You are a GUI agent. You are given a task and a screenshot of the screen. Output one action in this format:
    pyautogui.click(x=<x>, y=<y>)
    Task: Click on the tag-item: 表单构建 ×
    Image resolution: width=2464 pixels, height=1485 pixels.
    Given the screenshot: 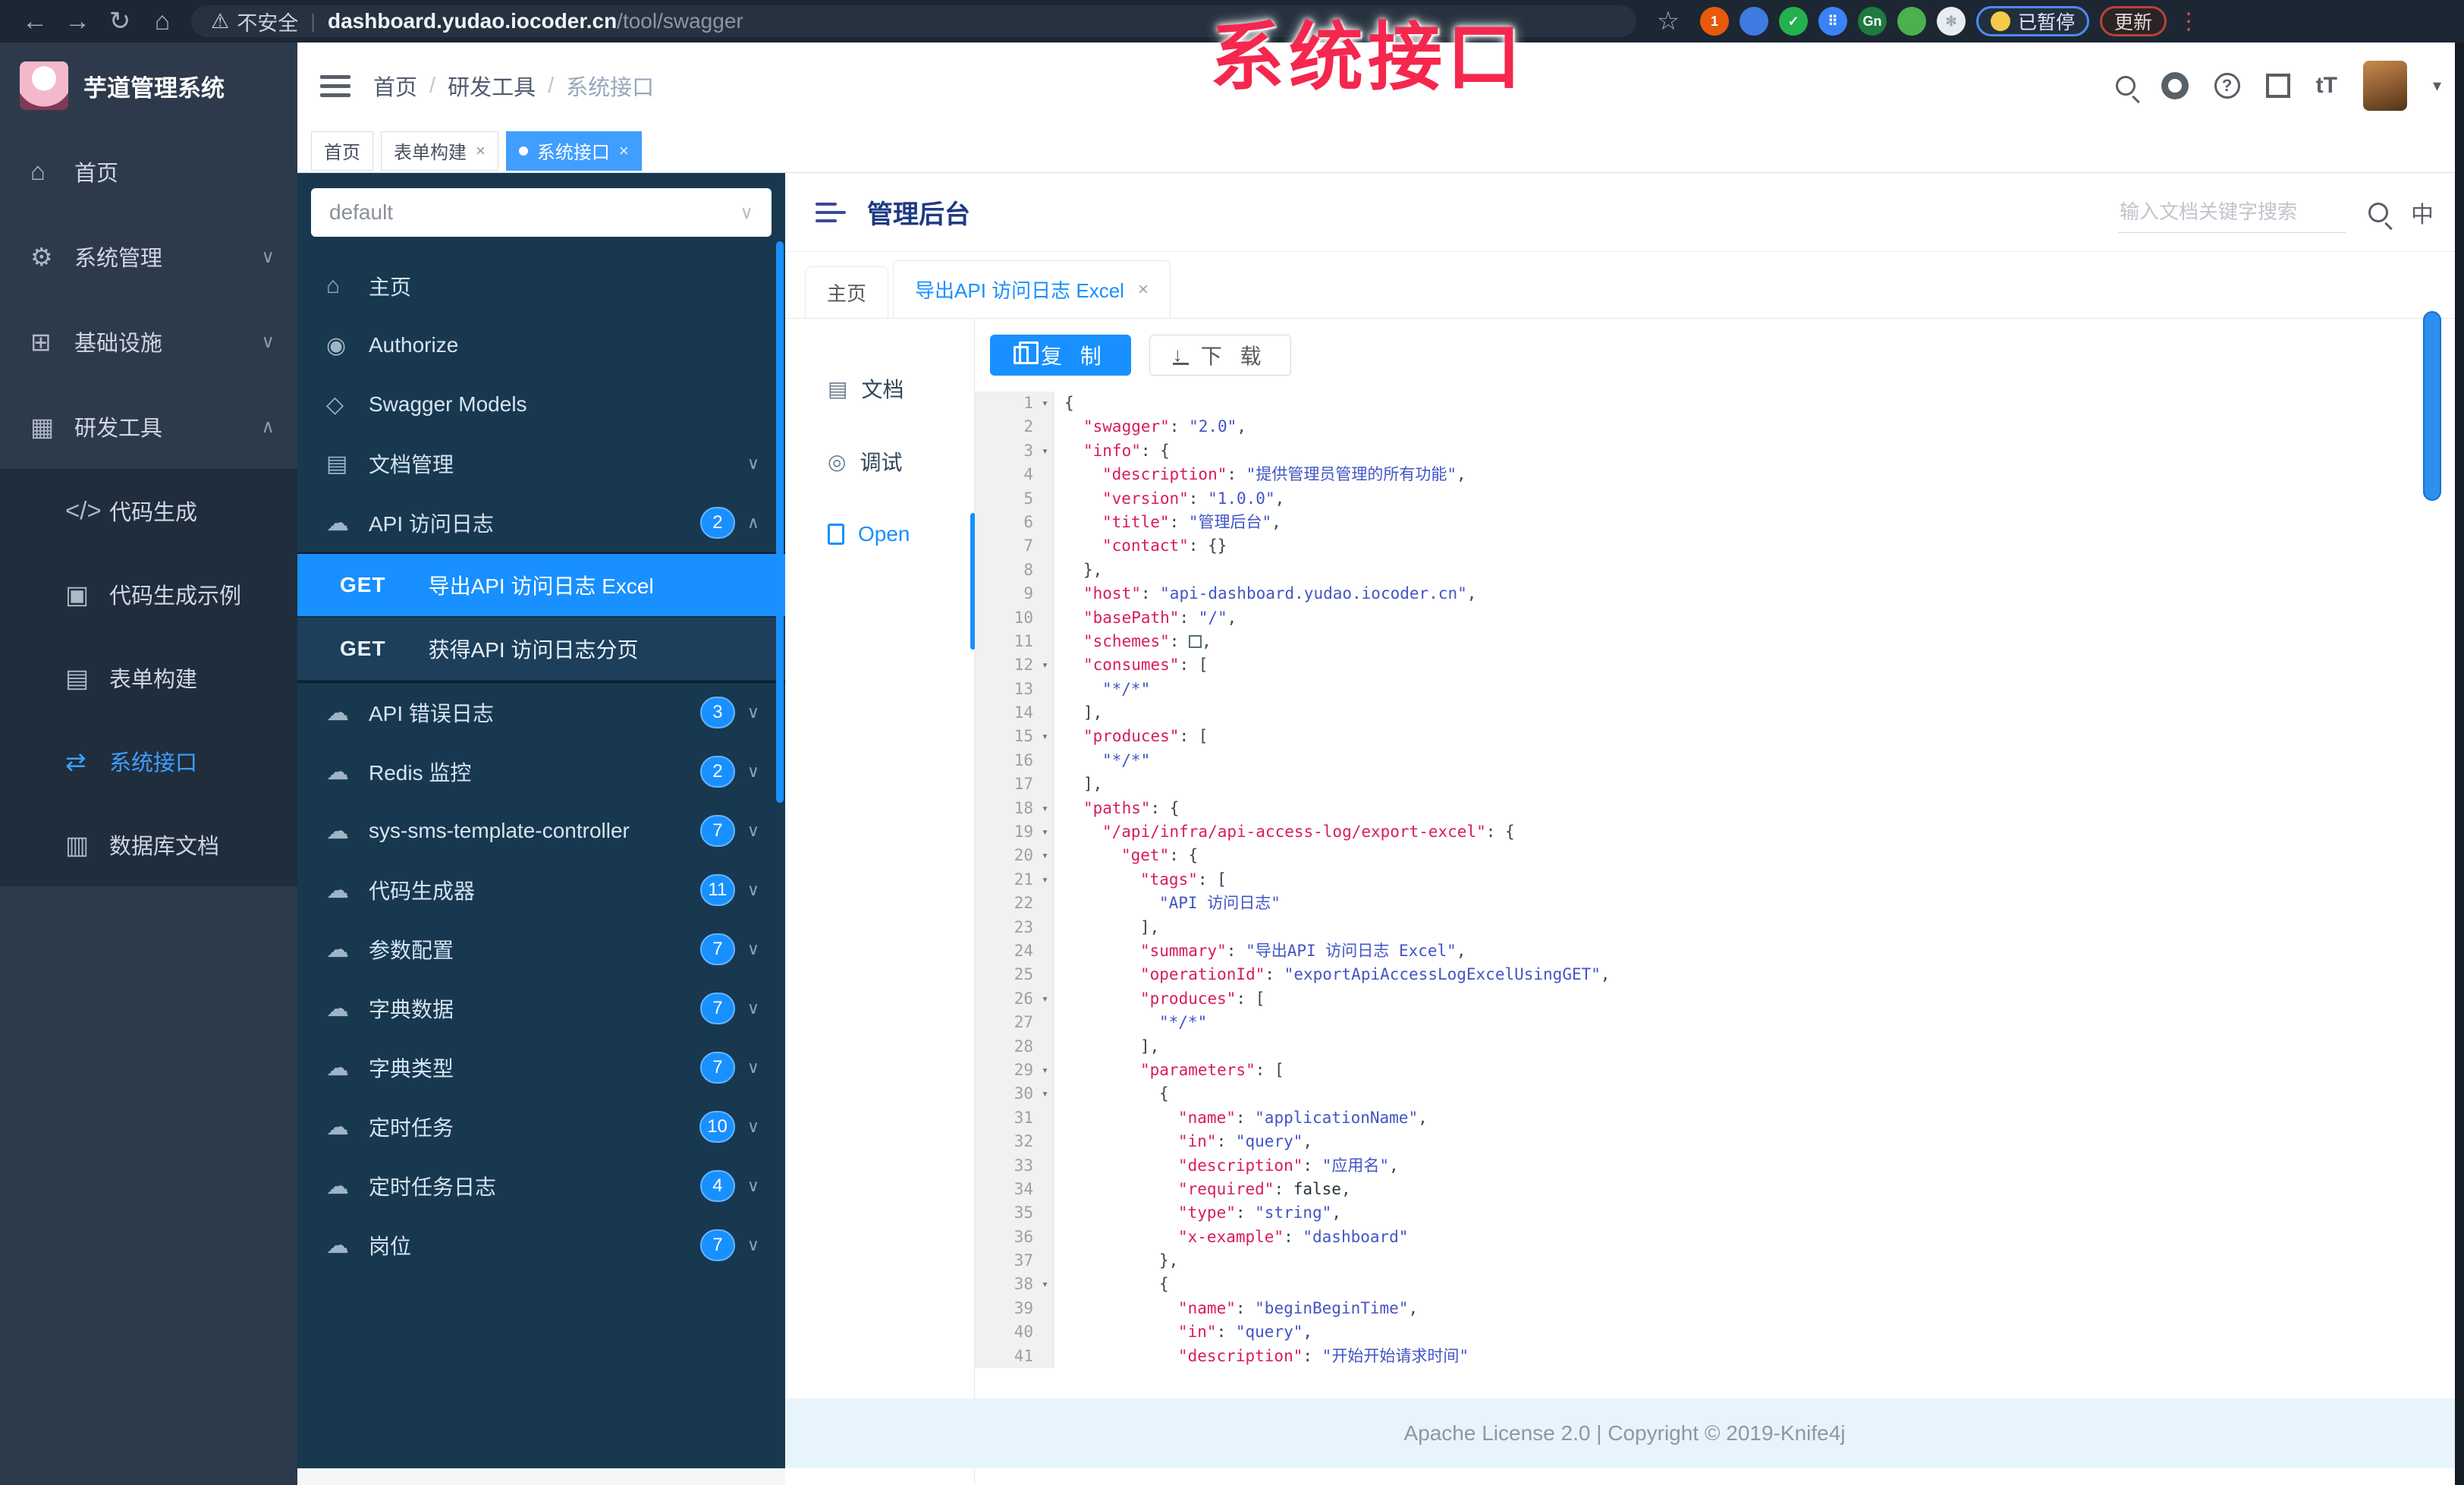 What is the action you would take?
    pyautogui.click(x=439, y=151)
    